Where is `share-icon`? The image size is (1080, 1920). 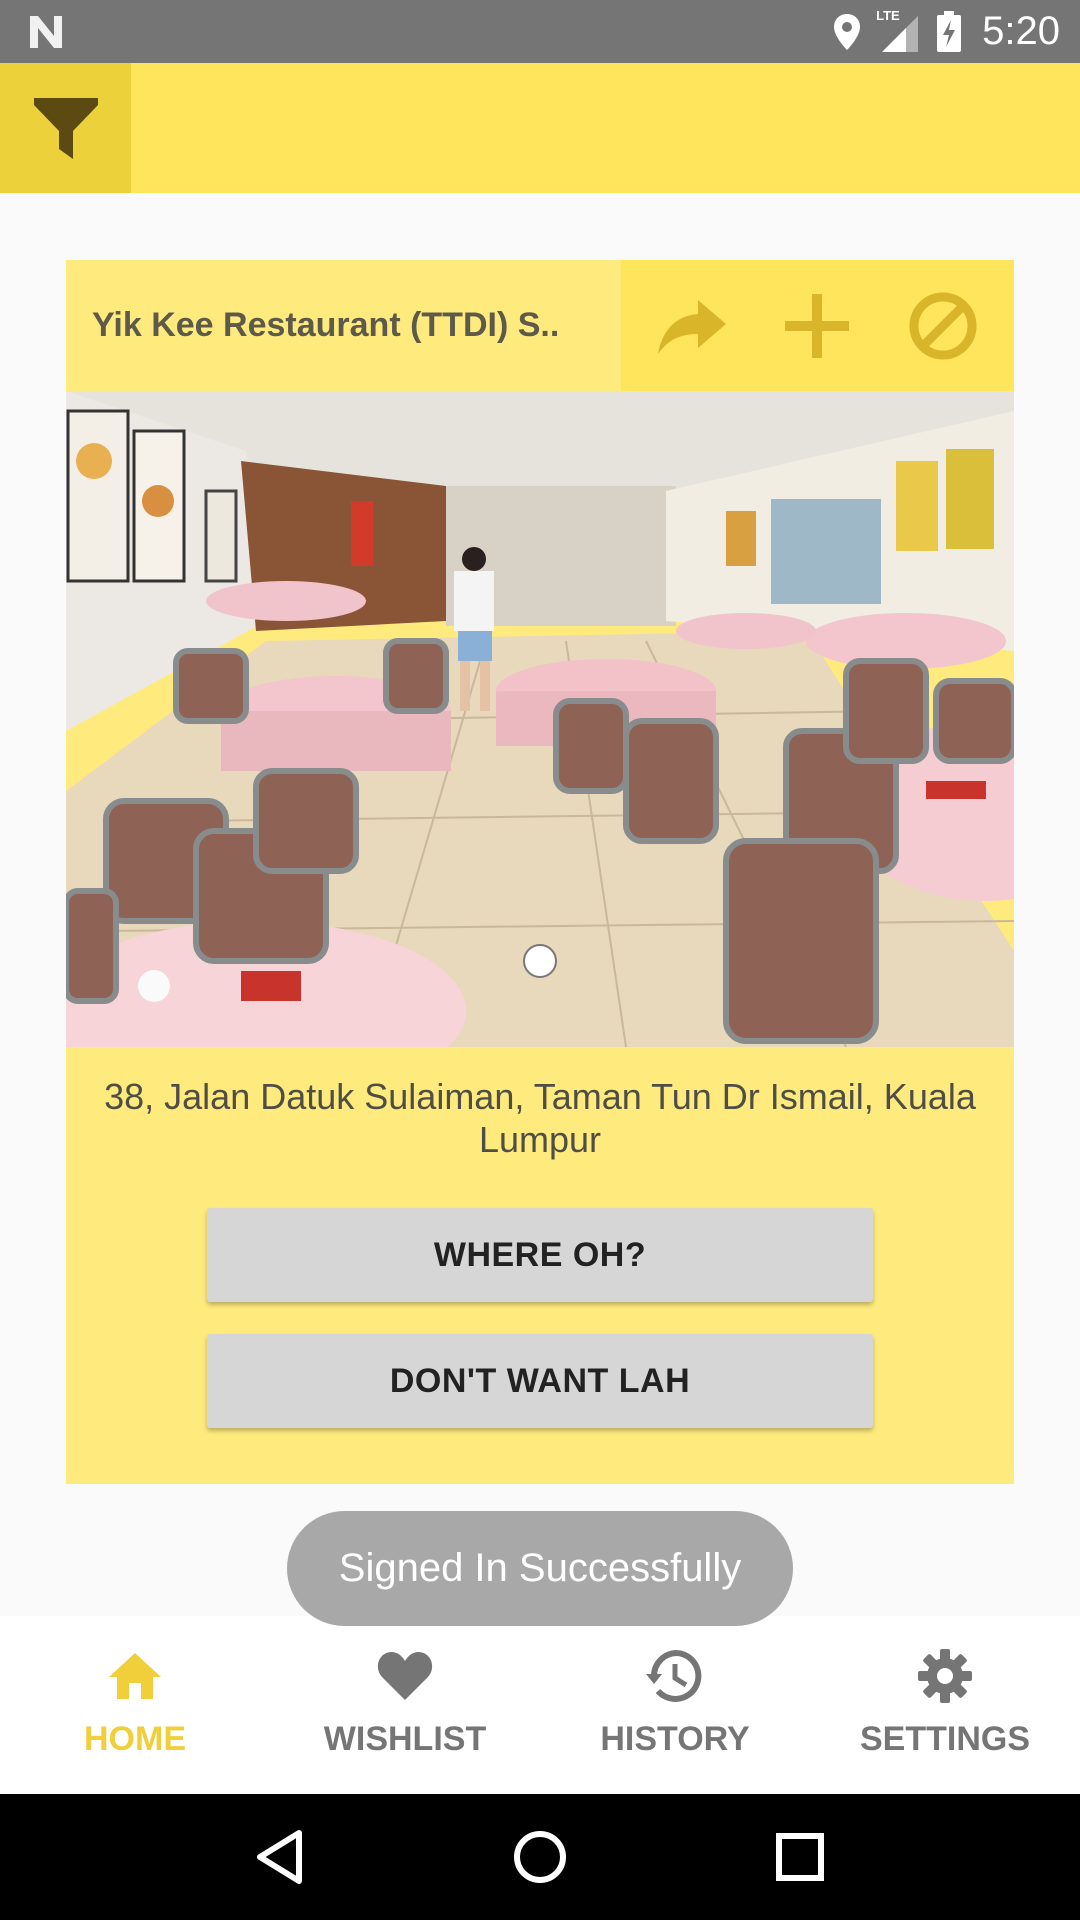 share-icon is located at coordinates (691, 326).